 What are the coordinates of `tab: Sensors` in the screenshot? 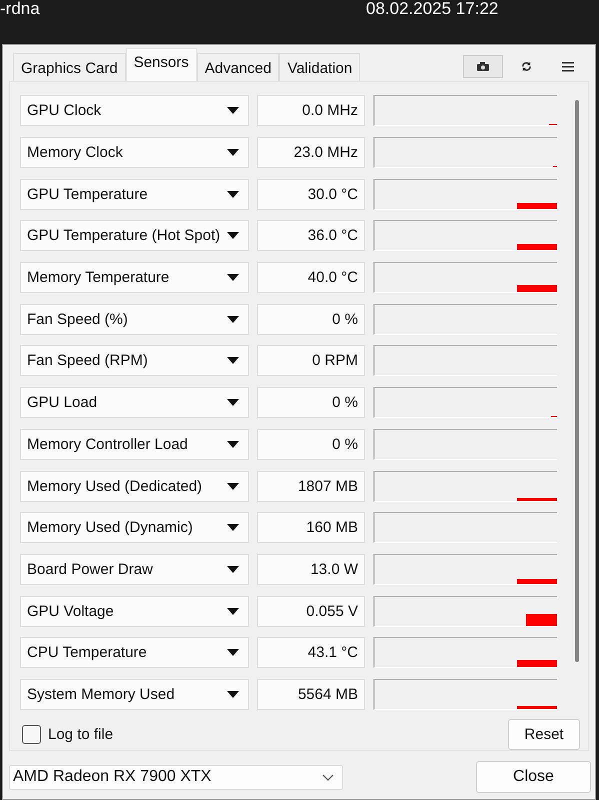 It's located at (161, 64).